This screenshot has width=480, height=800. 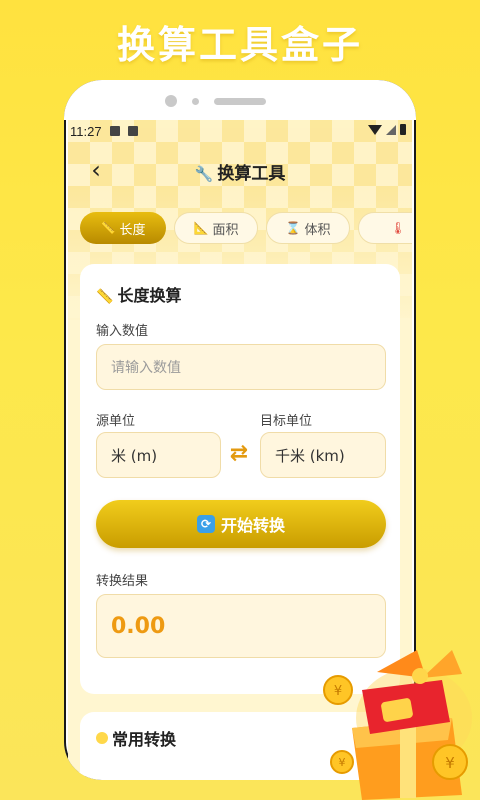 What do you see at coordinates (398, 228) in the screenshot?
I see `thermometer-icon: 🌡` at bounding box center [398, 228].